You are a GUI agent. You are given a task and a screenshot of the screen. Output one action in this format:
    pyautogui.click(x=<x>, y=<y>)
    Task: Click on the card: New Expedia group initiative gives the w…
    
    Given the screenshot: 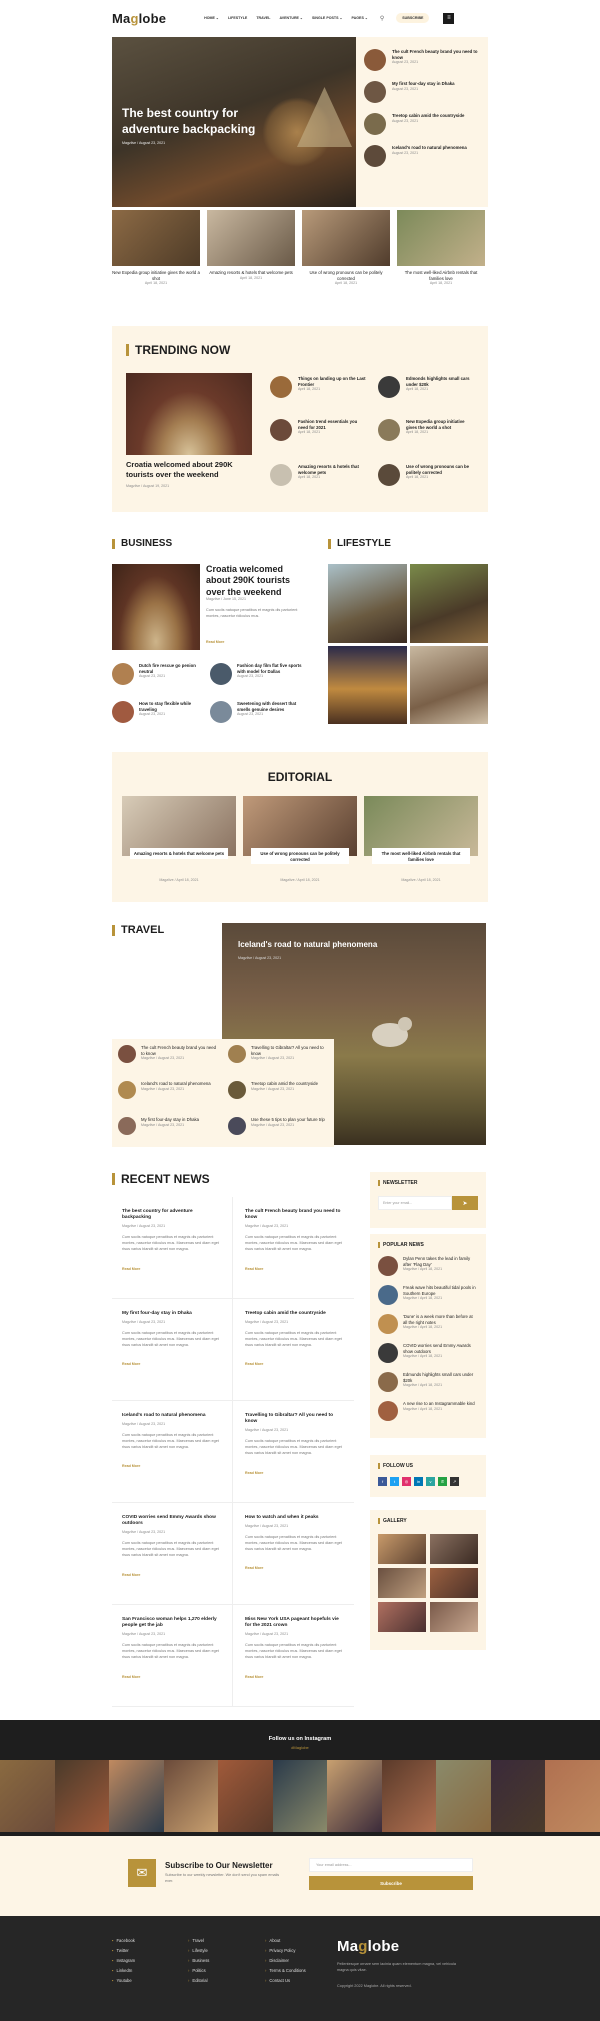 What is the action you would take?
    pyautogui.click(x=156, y=247)
    